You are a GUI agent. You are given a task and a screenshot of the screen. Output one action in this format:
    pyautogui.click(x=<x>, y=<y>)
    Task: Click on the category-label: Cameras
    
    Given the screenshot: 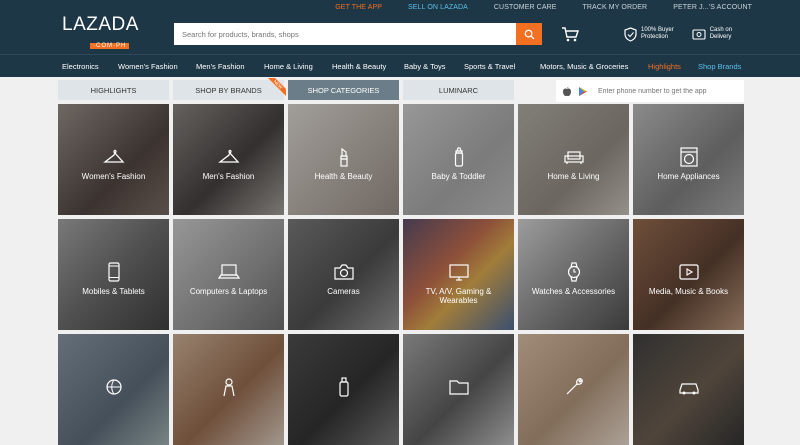 What is the action you would take?
    pyautogui.click(x=343, y=291)
    